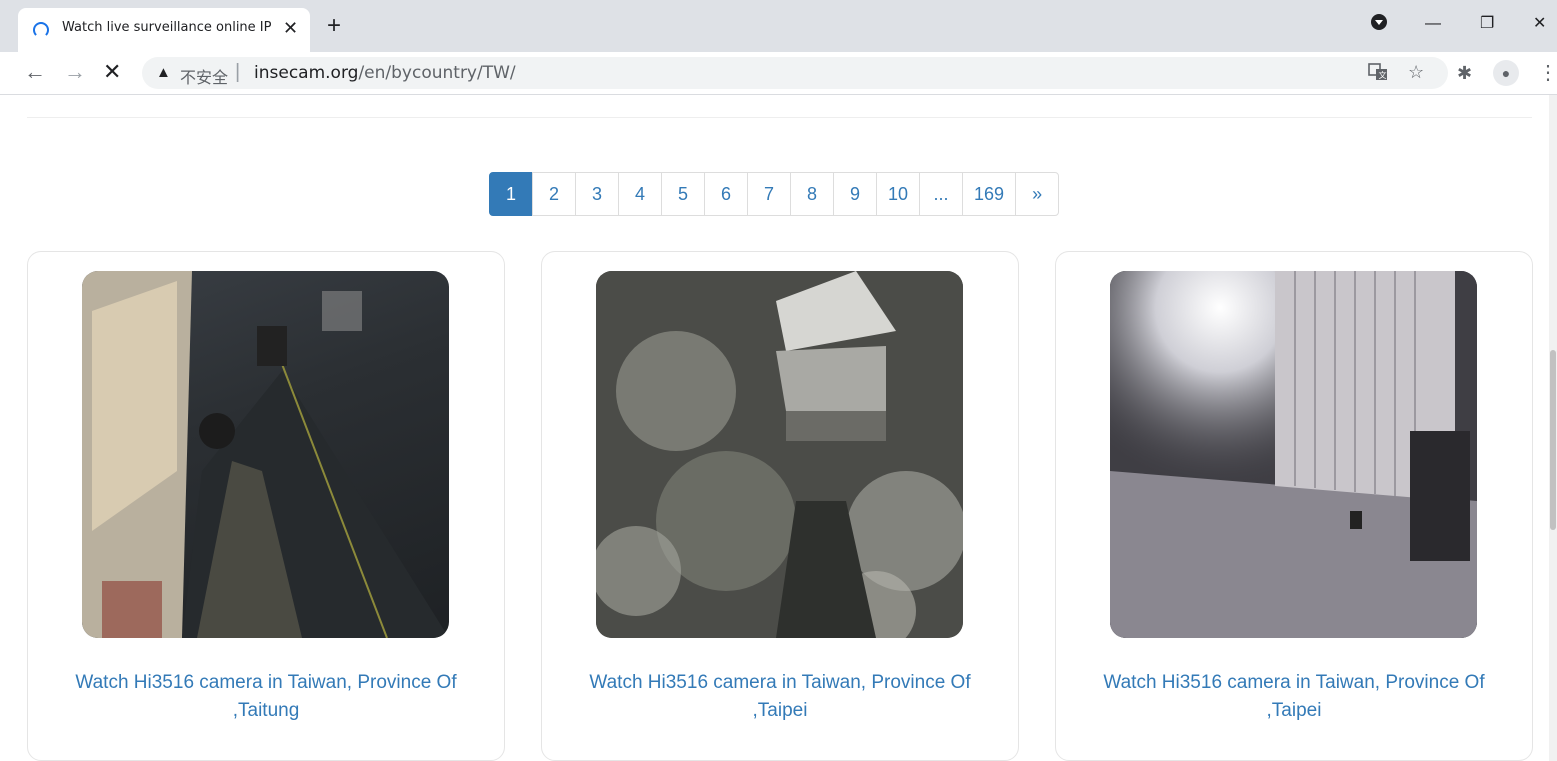  I want to click on url-path: /en/bycountry/TW/, so click(437, 73).